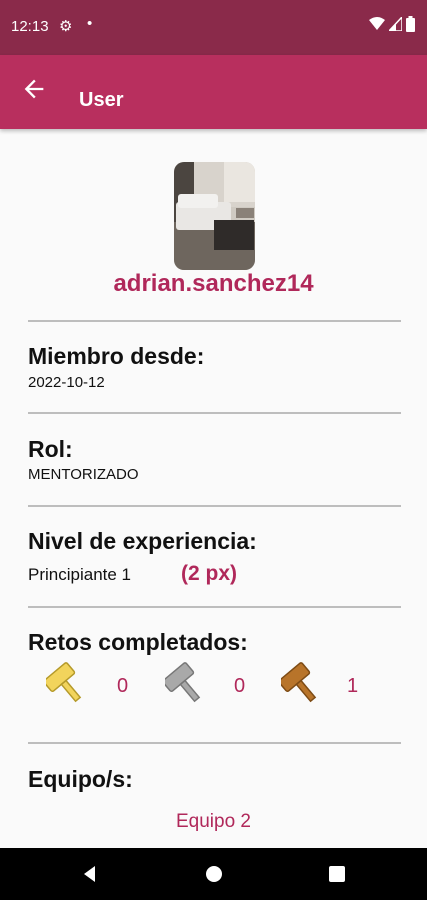 The width and height of the screenshot is (427, 900). I want to click on bronze-gavel-icon, so click(299, 682).